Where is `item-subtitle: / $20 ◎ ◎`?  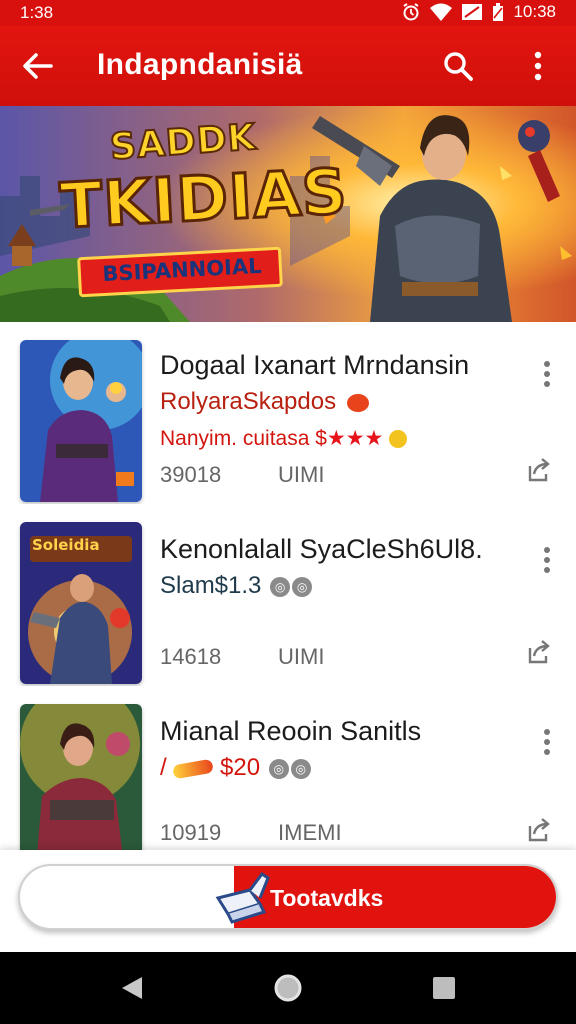 item-subtitle: / $20 ◎ ◎ is located at coordinates (235, 768).